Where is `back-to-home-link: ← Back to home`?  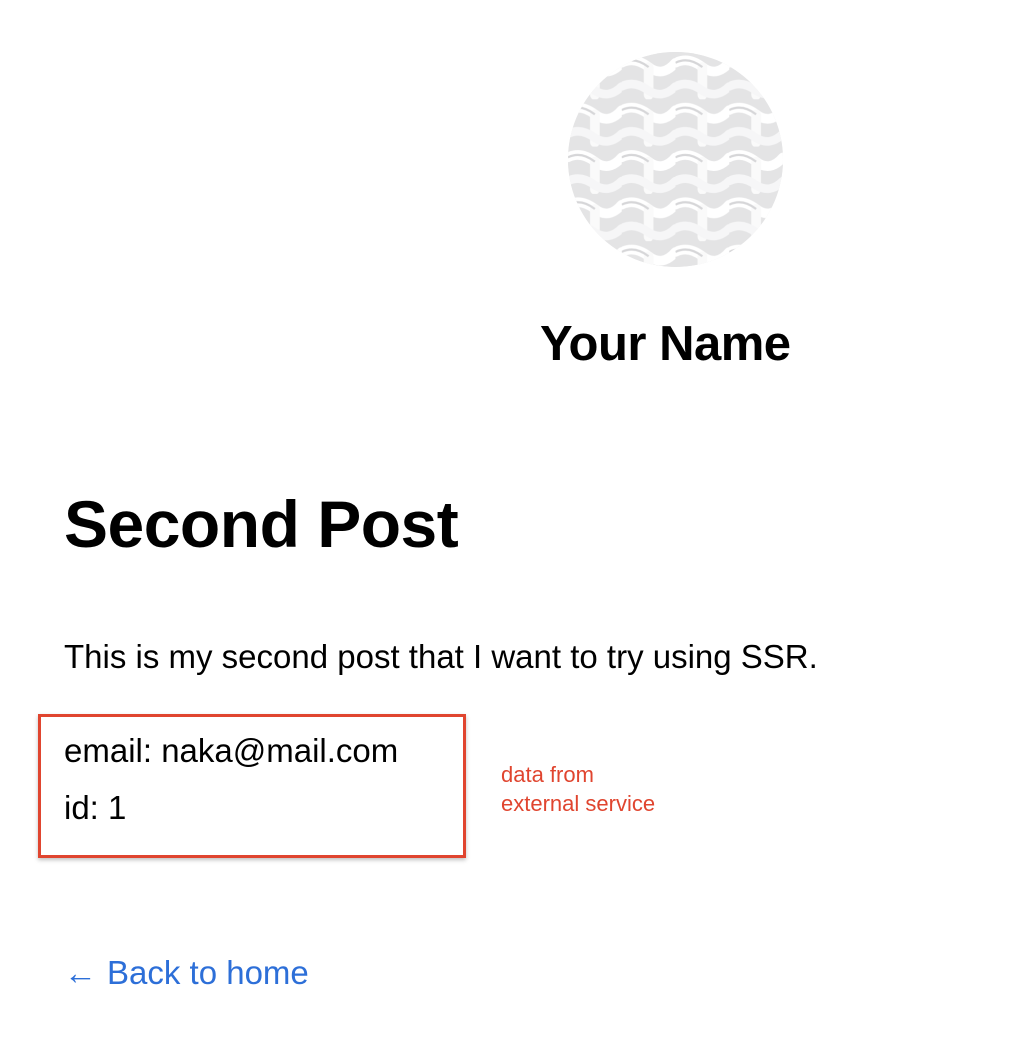 back-to-home-link: ← Back to home is located at coordinates (186, 973).